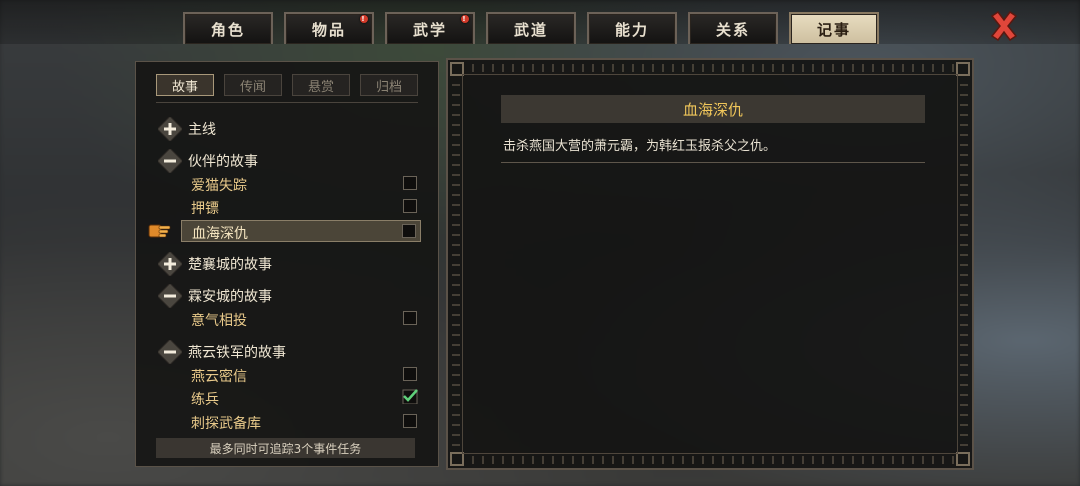  I want to click on group-yanyun: 燕云铁军的故事, so click(222, 352).